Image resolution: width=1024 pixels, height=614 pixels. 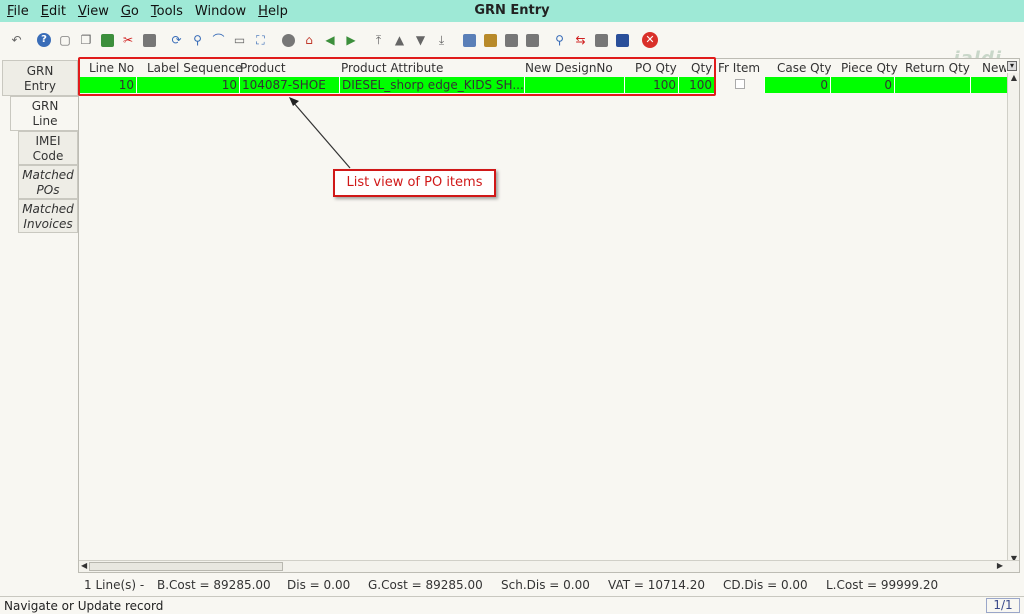 What do you see at coordinates (650, 40) in the screenshot?
I see `close-icon: ✕` at bounding box center [650, 40].